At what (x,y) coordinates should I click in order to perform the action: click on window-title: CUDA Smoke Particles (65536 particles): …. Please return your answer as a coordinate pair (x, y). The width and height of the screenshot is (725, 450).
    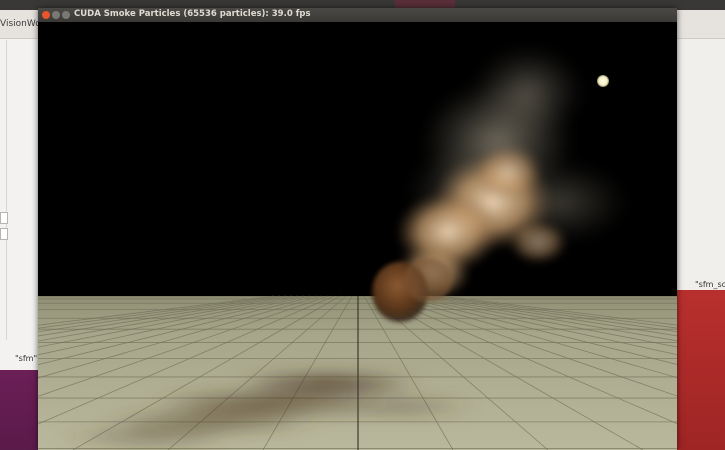
    Looking at the image, I should click on (192, 14).